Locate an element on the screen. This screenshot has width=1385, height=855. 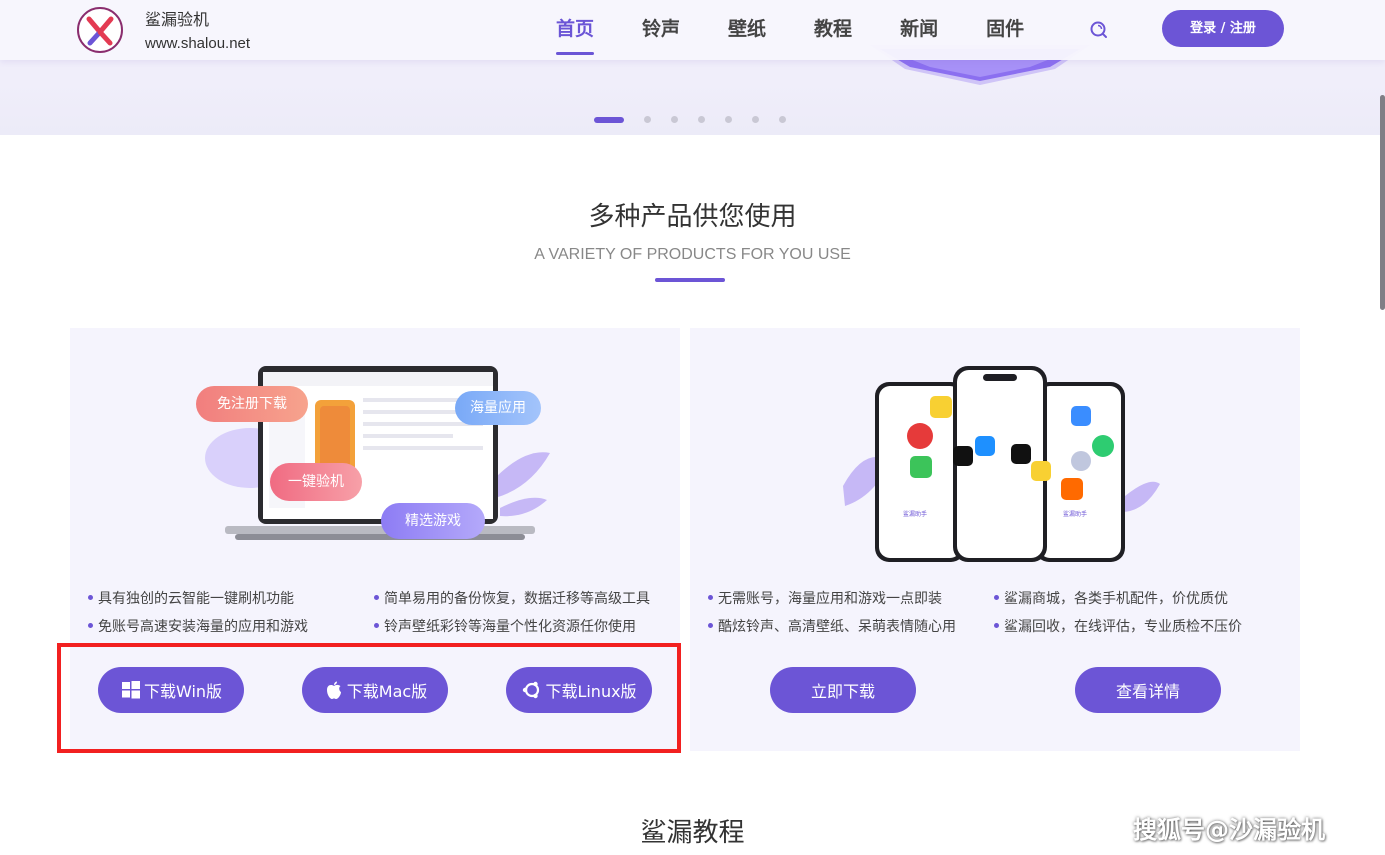
carousel-dots is located at coordinates (700, 119).